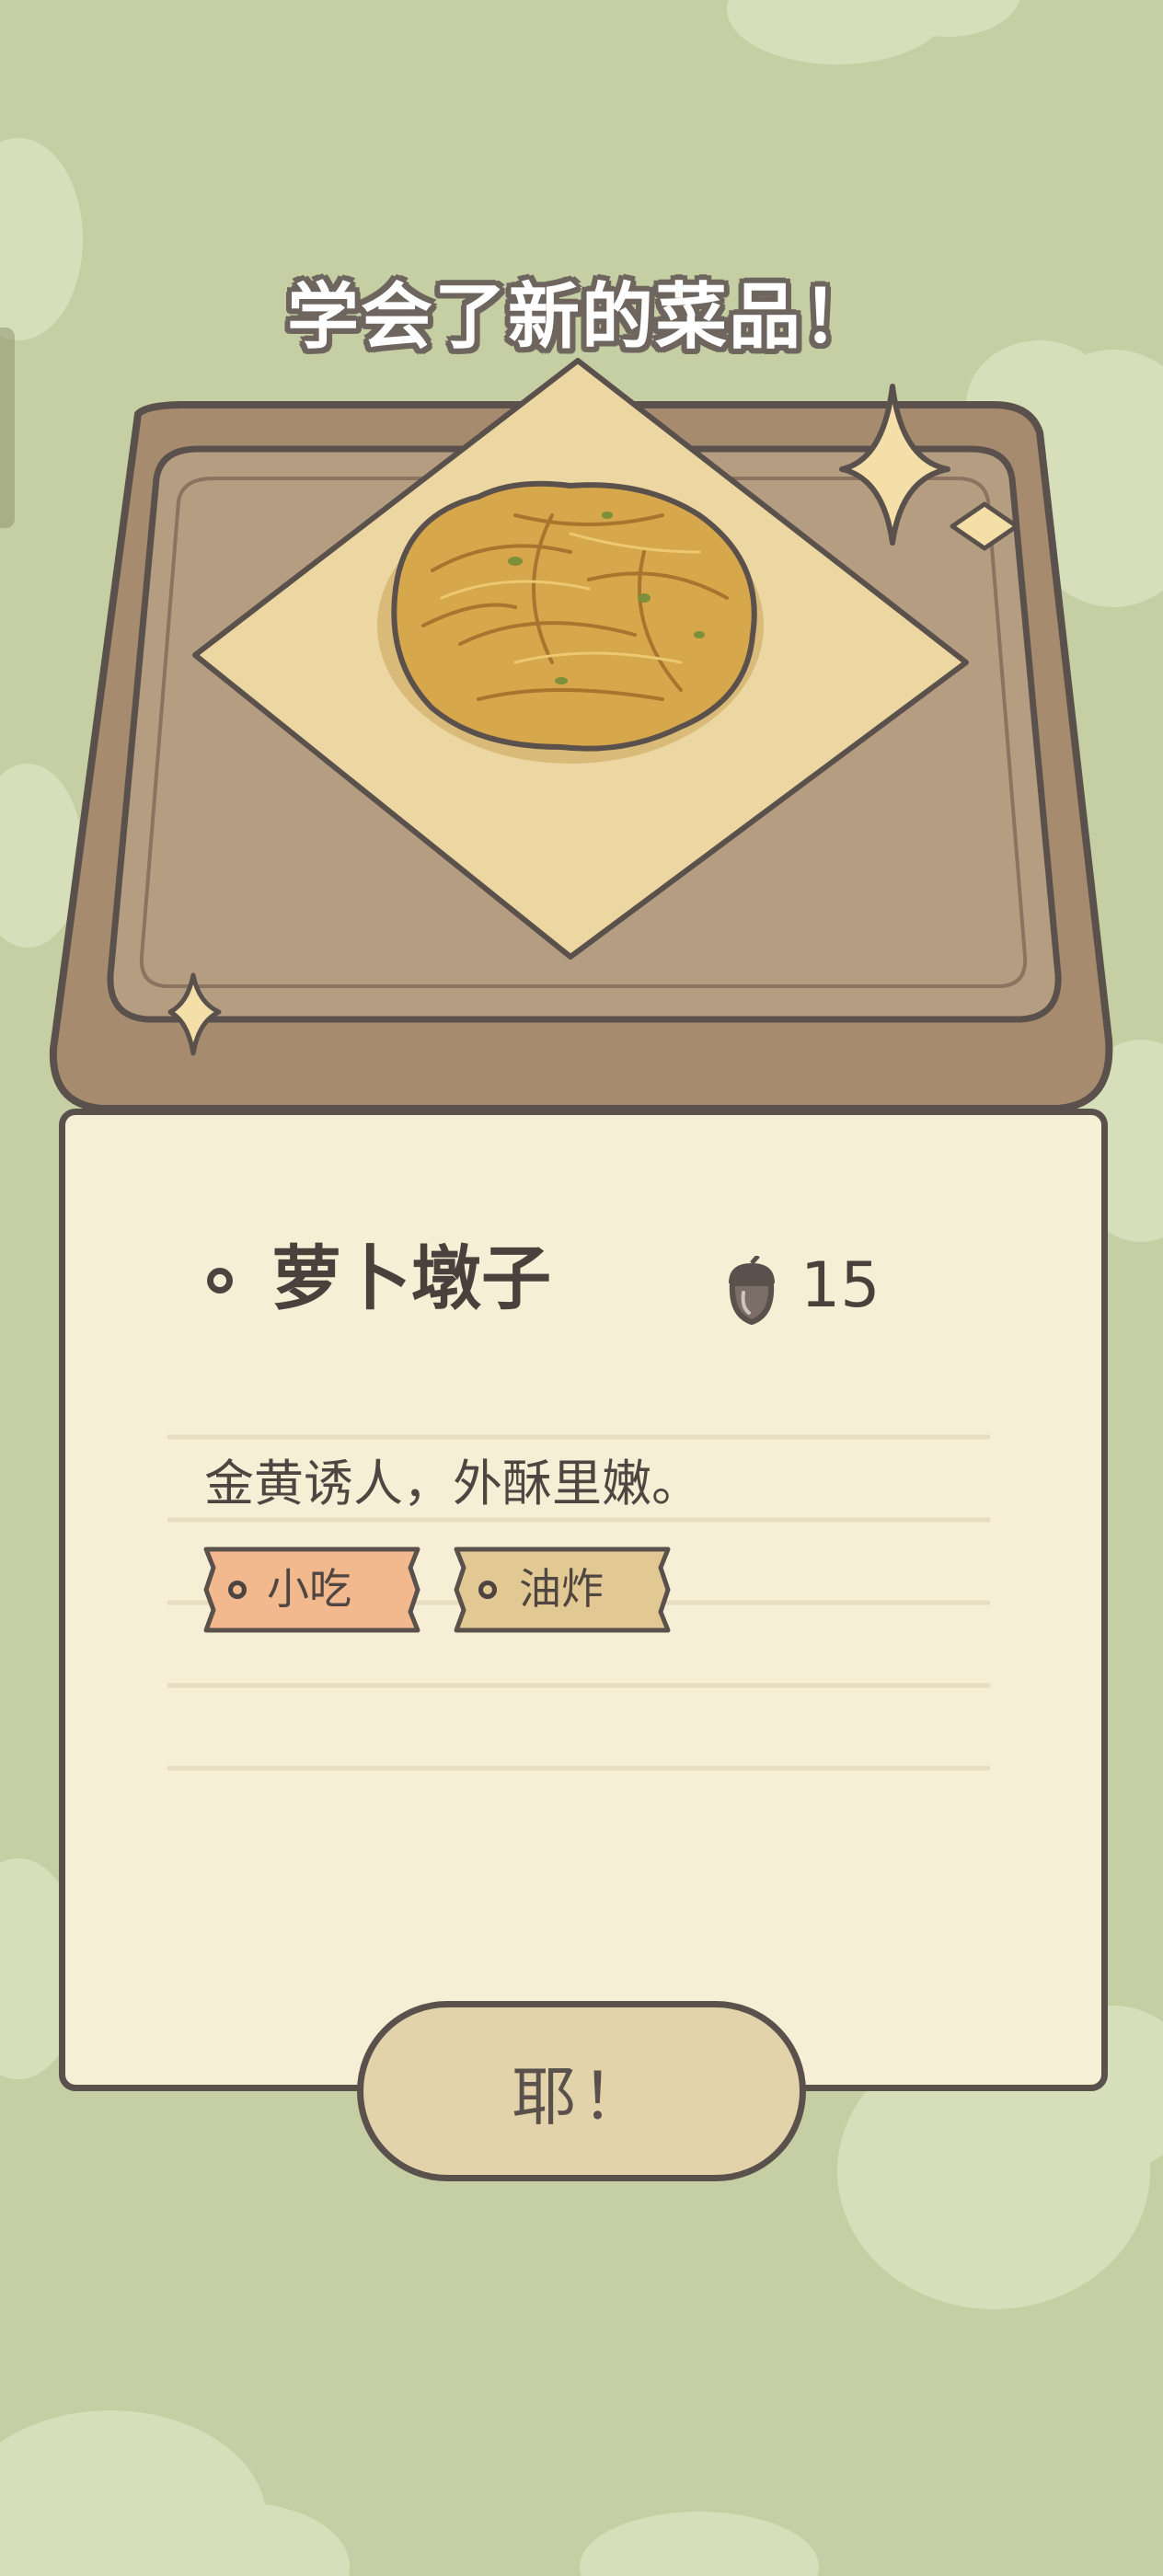  Describe the element at coordinates (841, 1285) in the screenshot. I see `dish-price: 15` at that location.